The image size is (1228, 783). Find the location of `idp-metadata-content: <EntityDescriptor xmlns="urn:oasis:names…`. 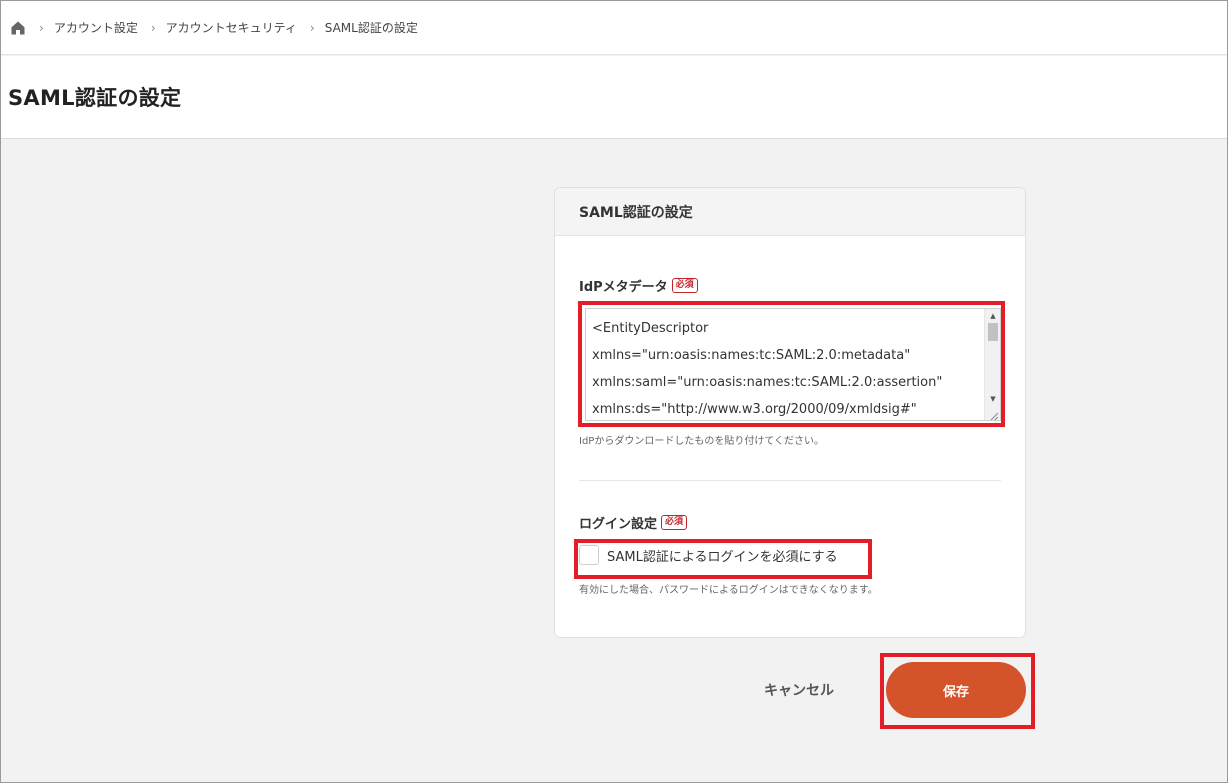

idp-metadata-content: <EntityDescriptor xmlns="urn:oasis:names… is located at coordinates (787, 367).